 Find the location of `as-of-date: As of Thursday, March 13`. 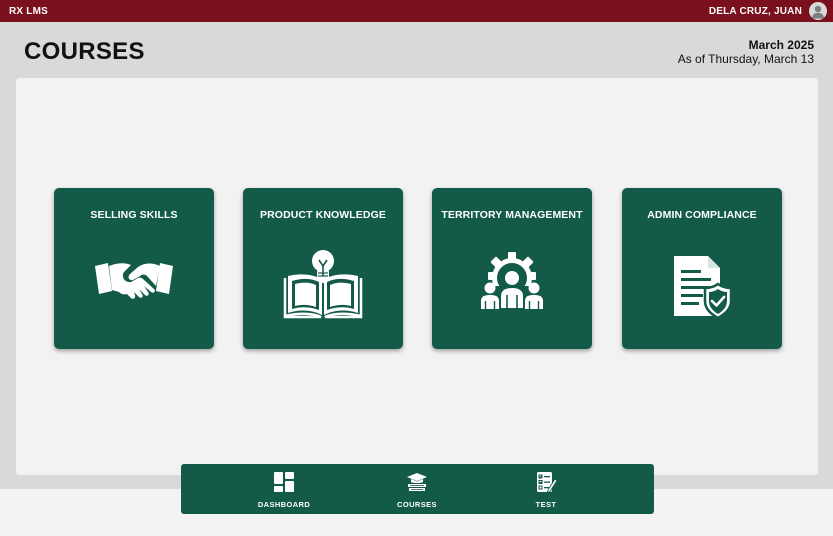

as-of-date: As of Thursday, March 13 is located at coordinates (745, 59).